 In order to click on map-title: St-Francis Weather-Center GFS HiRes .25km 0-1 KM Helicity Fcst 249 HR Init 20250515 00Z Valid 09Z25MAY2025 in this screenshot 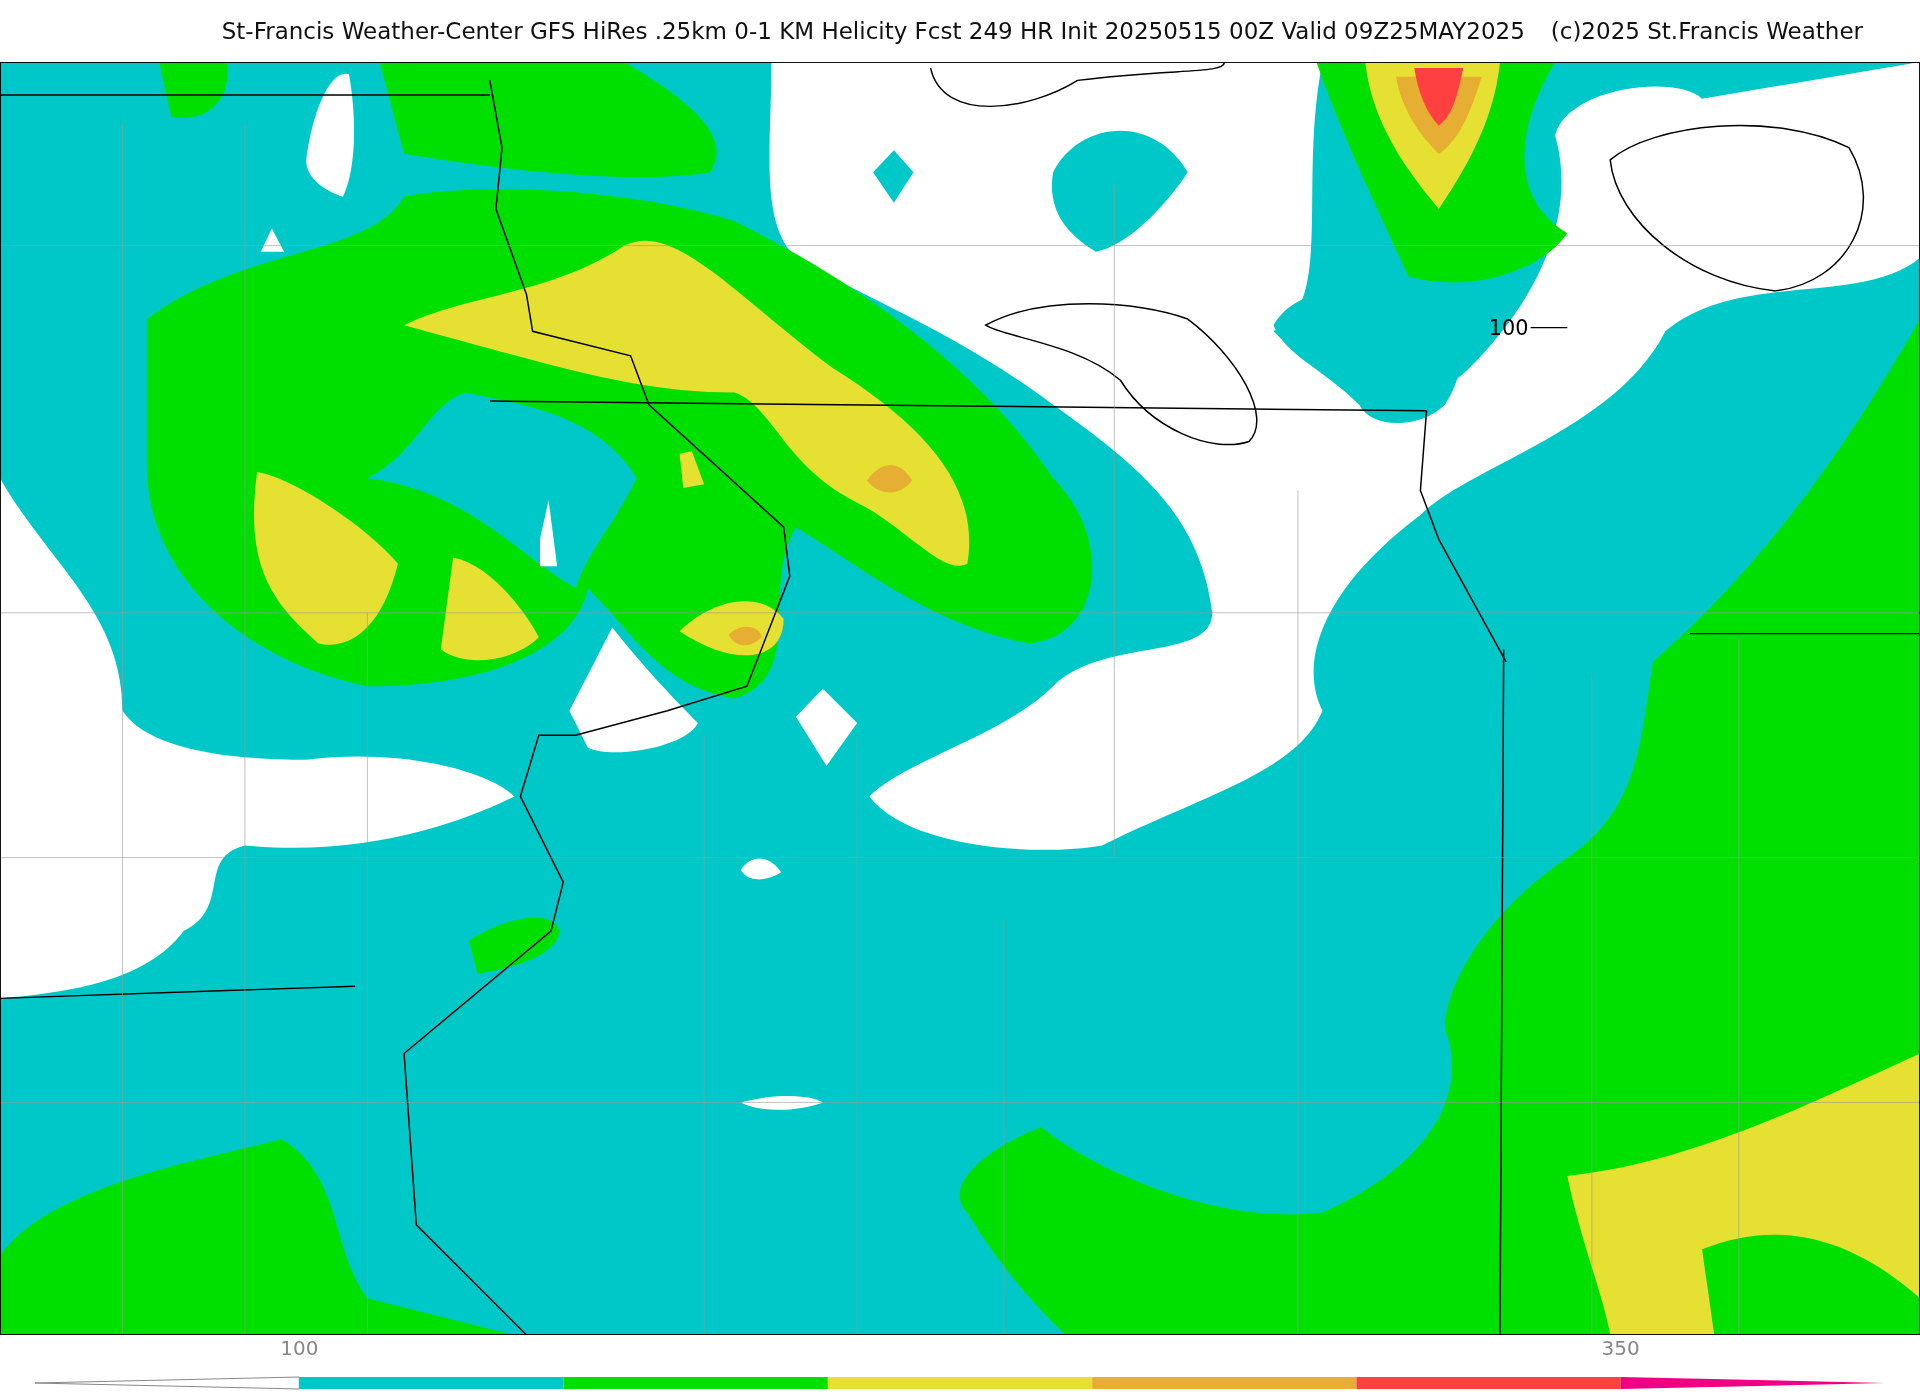, I will do `click(873, 31)`.